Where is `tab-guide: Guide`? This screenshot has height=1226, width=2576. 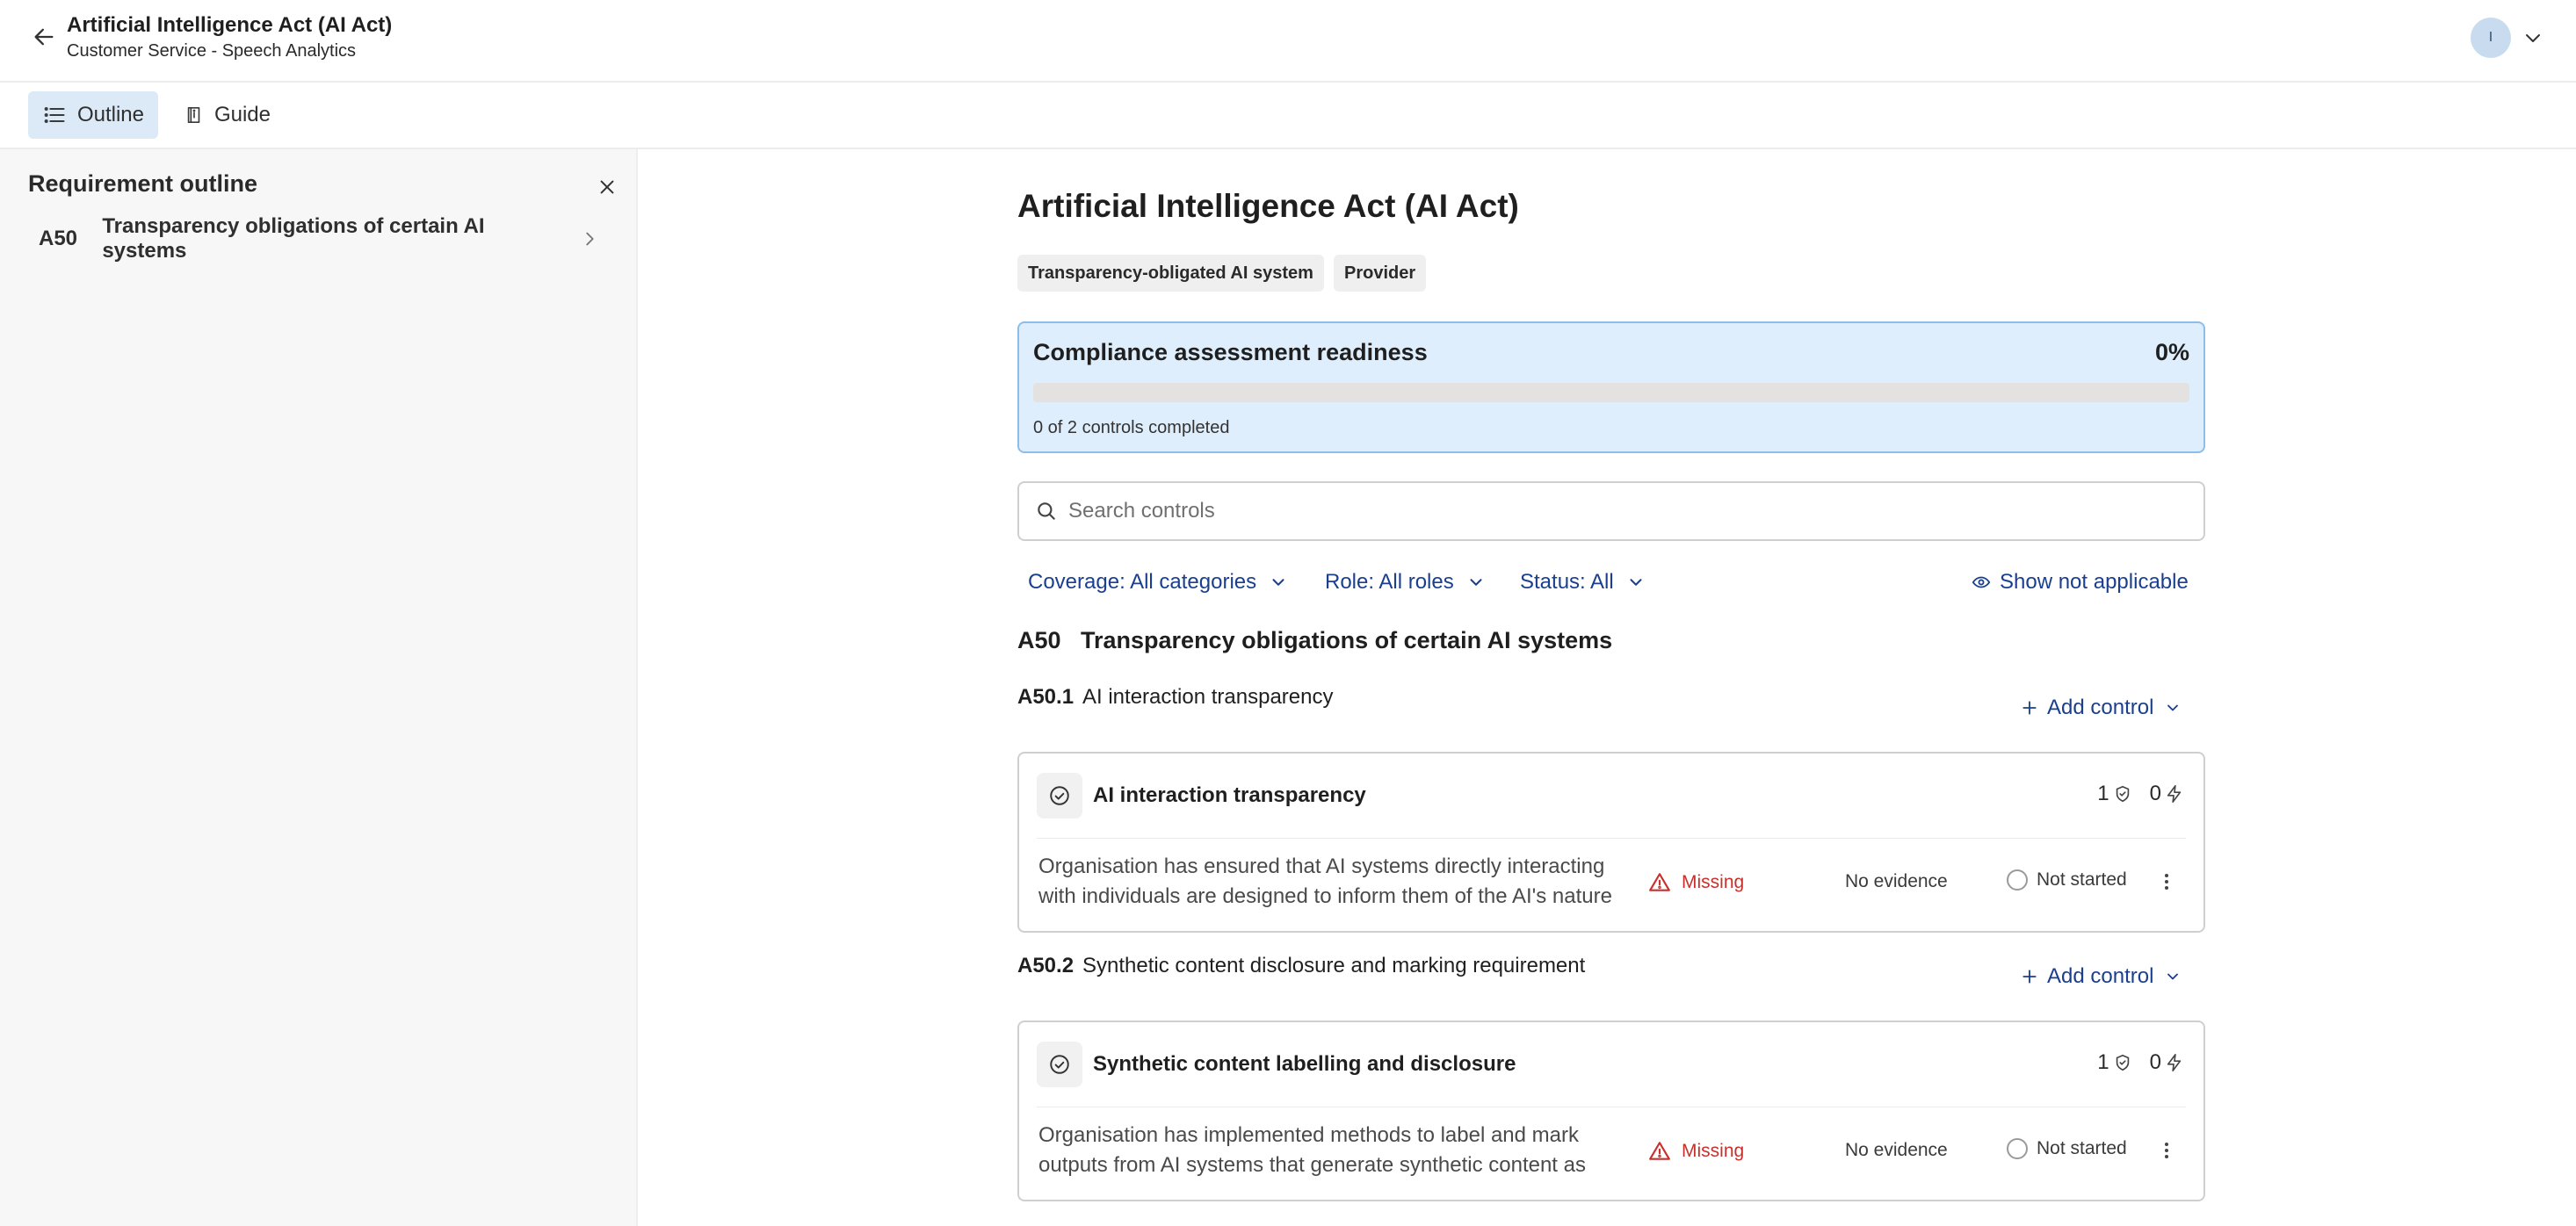 tab-guide: Guide is located at coordinates (227, 115).